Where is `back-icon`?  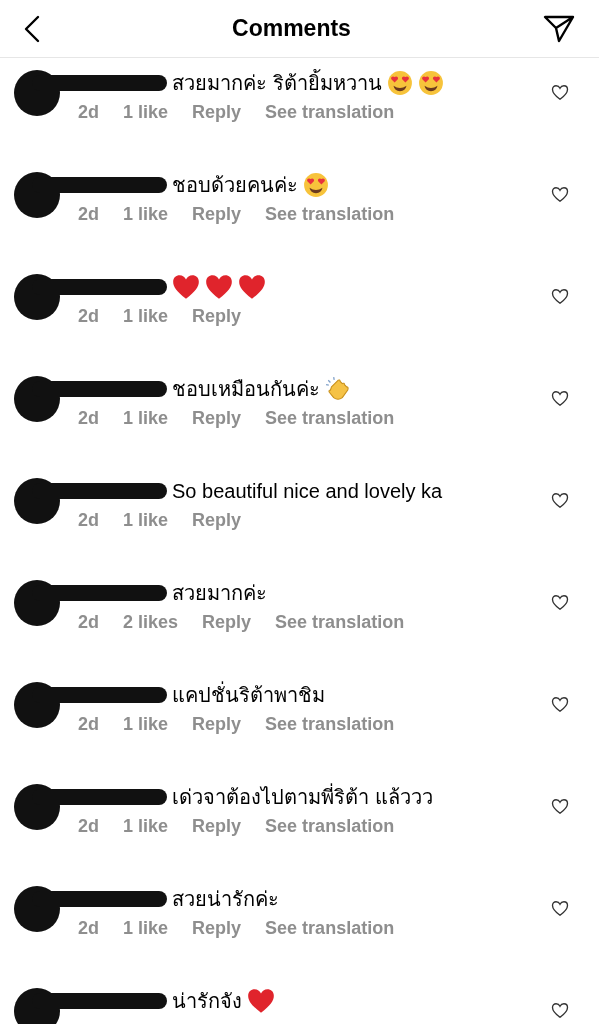
back-icon is located at coordinates (32, 28).